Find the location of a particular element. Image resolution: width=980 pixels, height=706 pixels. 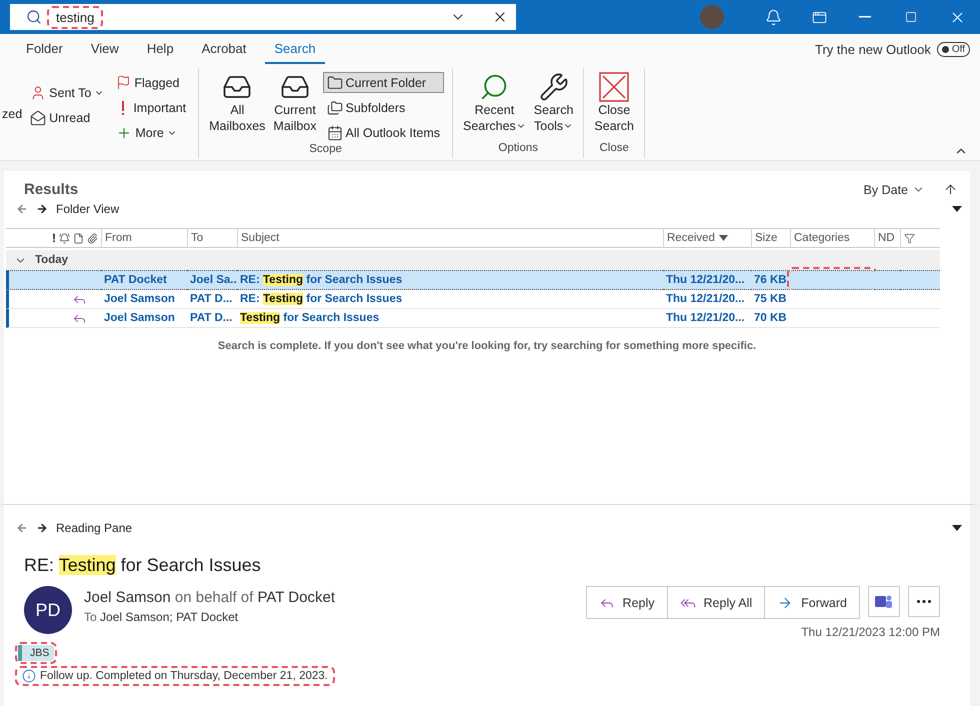

table-cell is located at coordinates (920, 280).